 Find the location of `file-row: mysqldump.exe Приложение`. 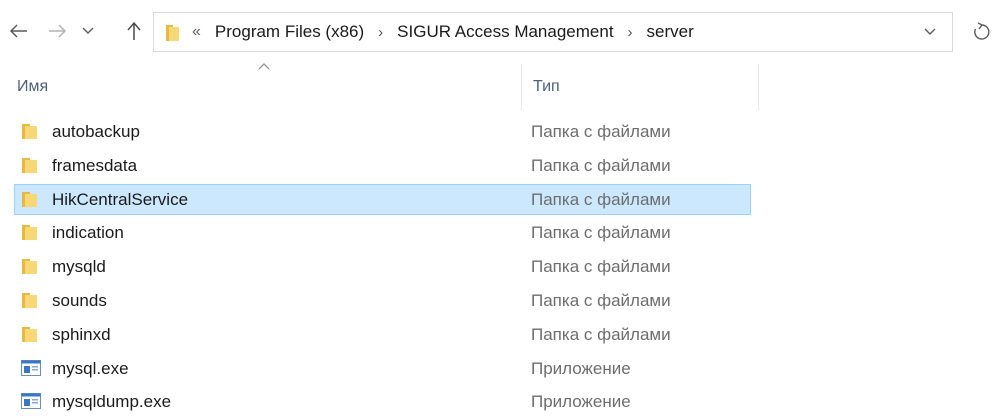

file-row: mysqldump.exe Приложение is located at coordinates (382, 401).